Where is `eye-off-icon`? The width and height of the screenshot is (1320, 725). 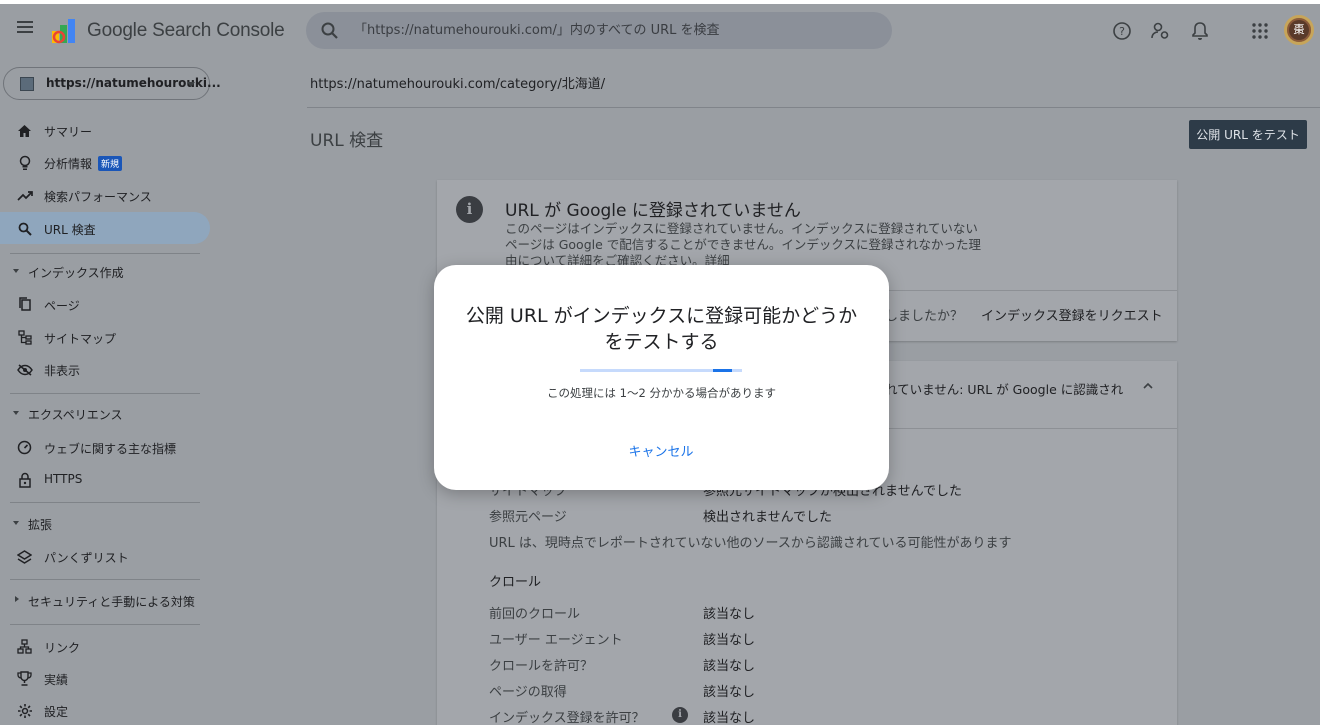
eye-off-icon is located at coordinates (24, 369).